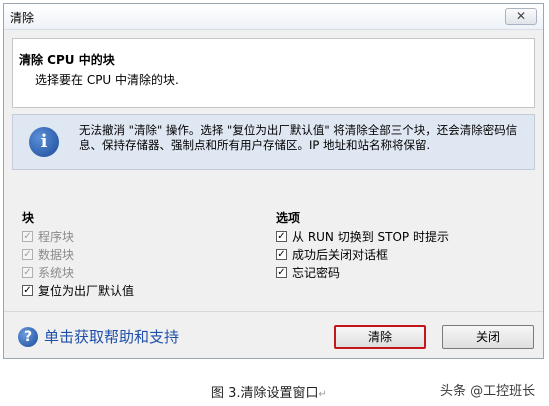 The image size is (549, 406). I want to click on checkbox-label: 忘记密码, so click(316, 272).